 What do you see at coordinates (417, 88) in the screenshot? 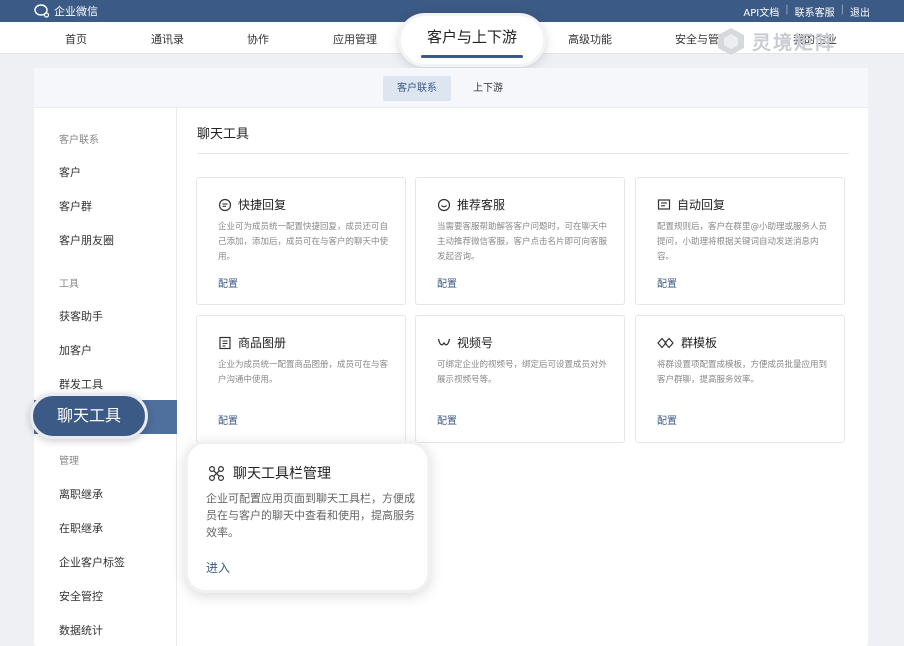
I see `tab-customer-contact: 客户联系` at bounding box center [417, 88].